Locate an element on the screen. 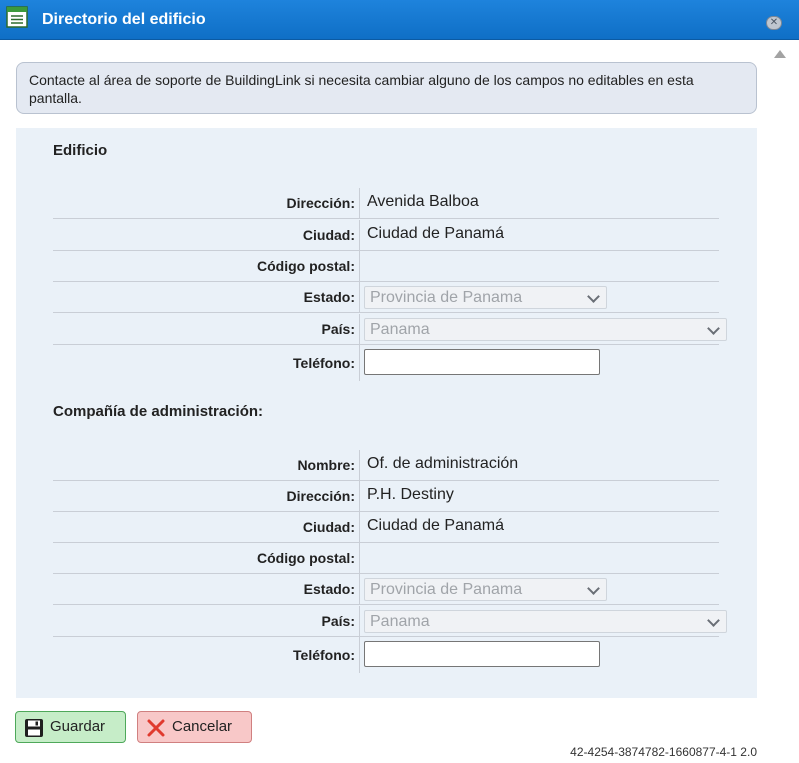 Image resolution: width=799 pixels, height=763 pixels. building-city-label: Ciudad: is located at coordinates (328, 235).